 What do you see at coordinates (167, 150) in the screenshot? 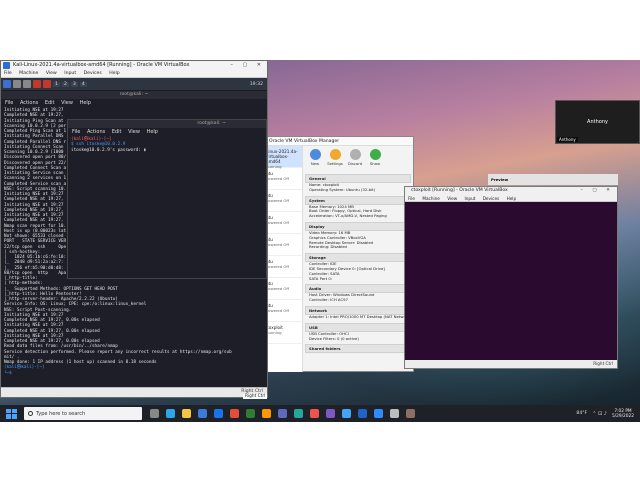
I see `password-prompt: itoske@10.0.2.9's password: ▮` at bounding box center [167, 150].